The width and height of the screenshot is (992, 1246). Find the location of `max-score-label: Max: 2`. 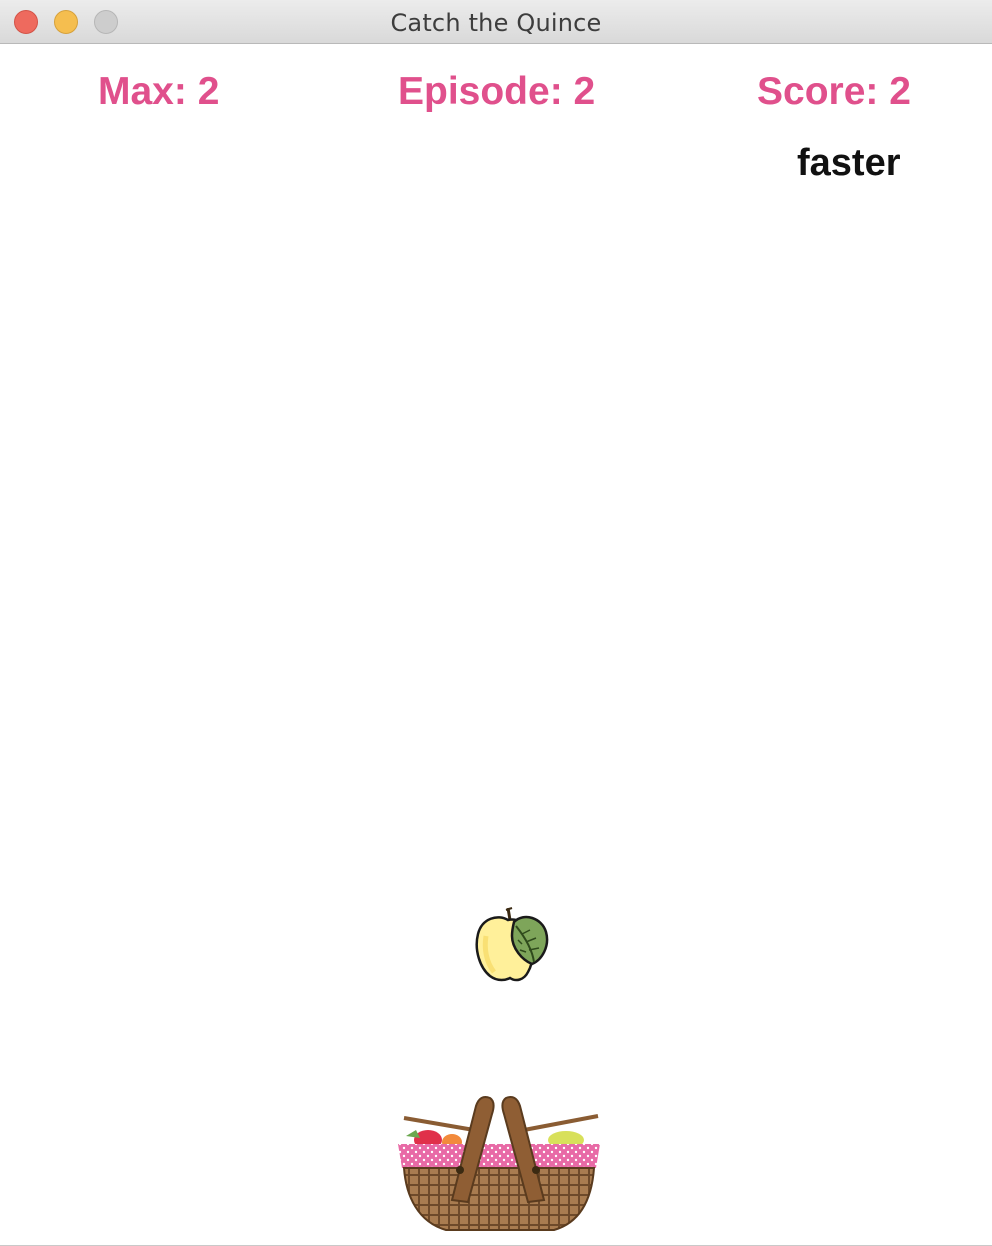

max-score-label: Max: 2 is located at coordinates (159, 91).